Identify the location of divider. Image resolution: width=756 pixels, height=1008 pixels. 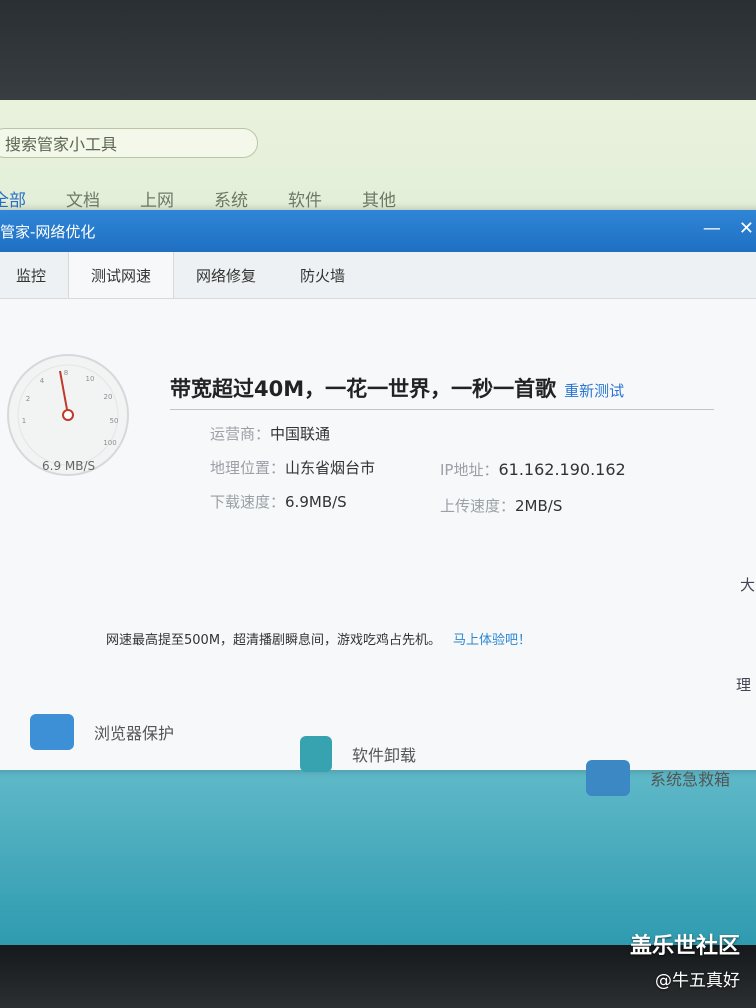
(442, 409).